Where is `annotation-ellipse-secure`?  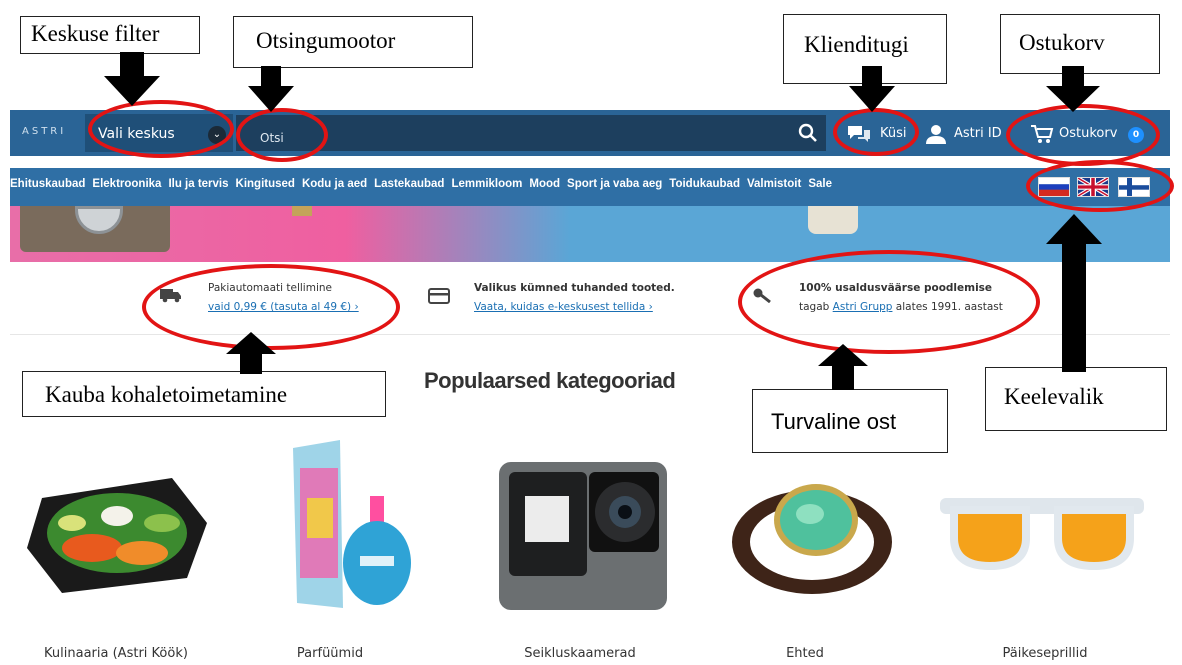
annotation-ellipse-secure is located at coordinates (889, 302).